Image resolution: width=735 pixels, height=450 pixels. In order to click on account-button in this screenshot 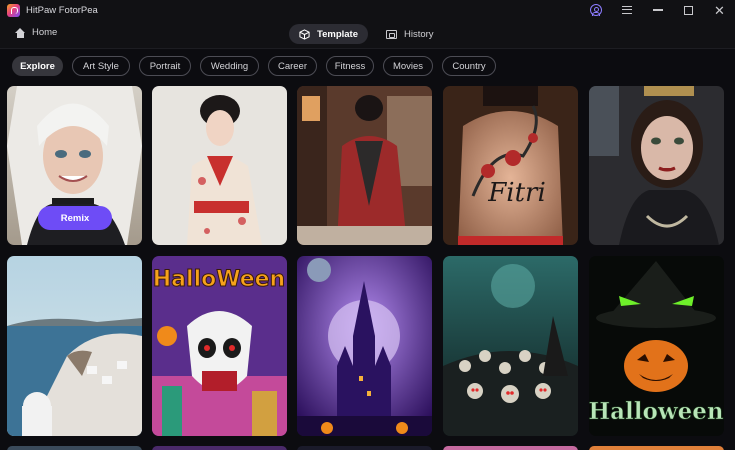, I will do `click(595, 10)`.